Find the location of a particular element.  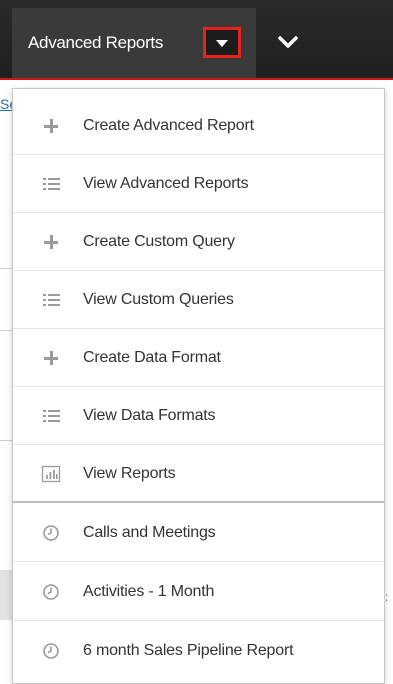

menu-item-view-data-formats: View Data Formats is located at coordinates (198, 416).